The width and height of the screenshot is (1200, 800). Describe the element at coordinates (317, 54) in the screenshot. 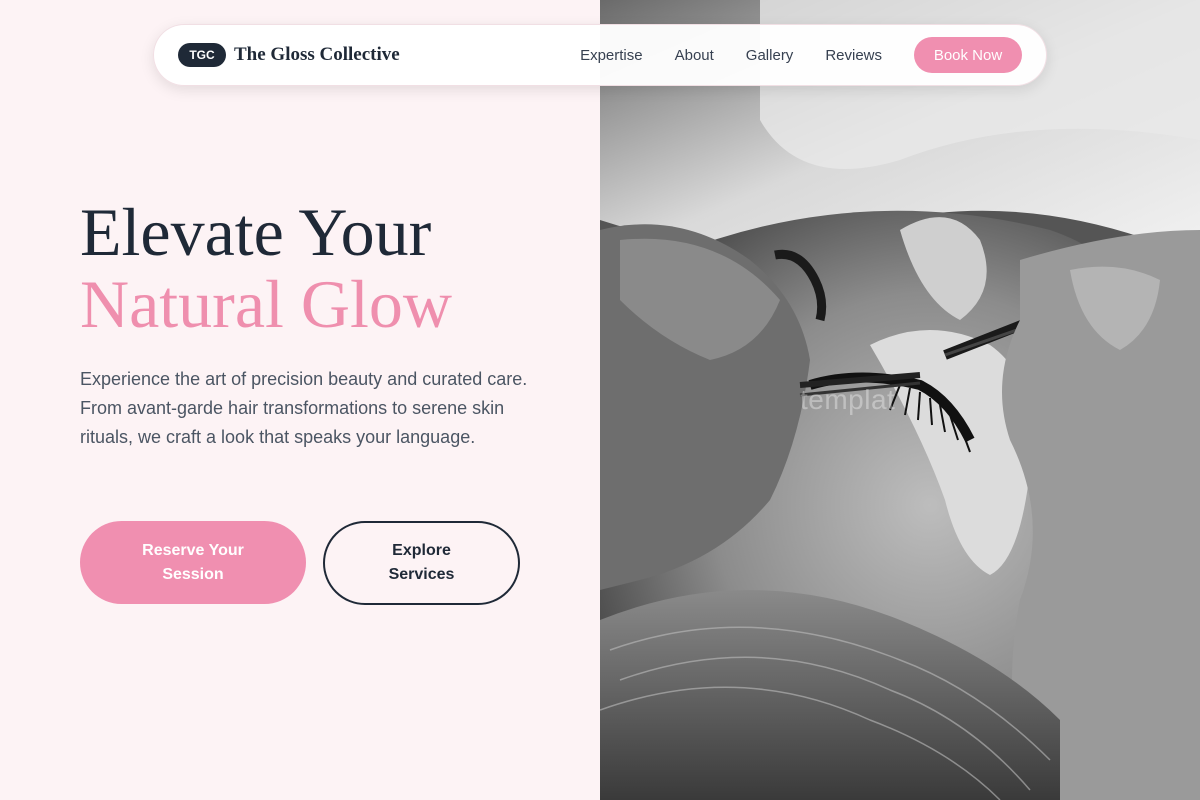

I see `brand-name: The Gloss Collective` at that location.